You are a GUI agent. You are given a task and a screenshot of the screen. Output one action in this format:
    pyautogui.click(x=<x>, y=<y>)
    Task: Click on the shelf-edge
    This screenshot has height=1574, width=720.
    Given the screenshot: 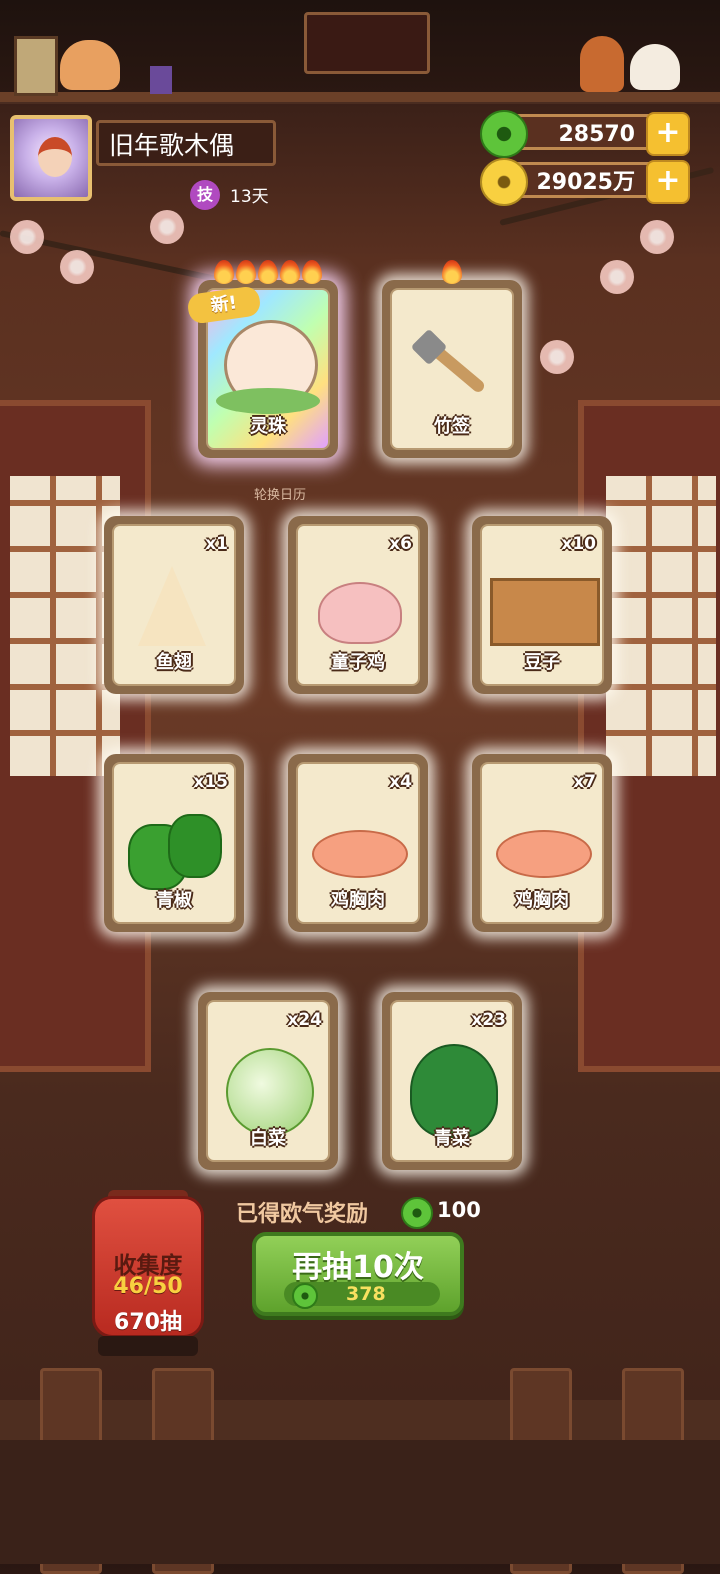 What is the action you would take?
    pyautogui.click(x=360, y=97)
    